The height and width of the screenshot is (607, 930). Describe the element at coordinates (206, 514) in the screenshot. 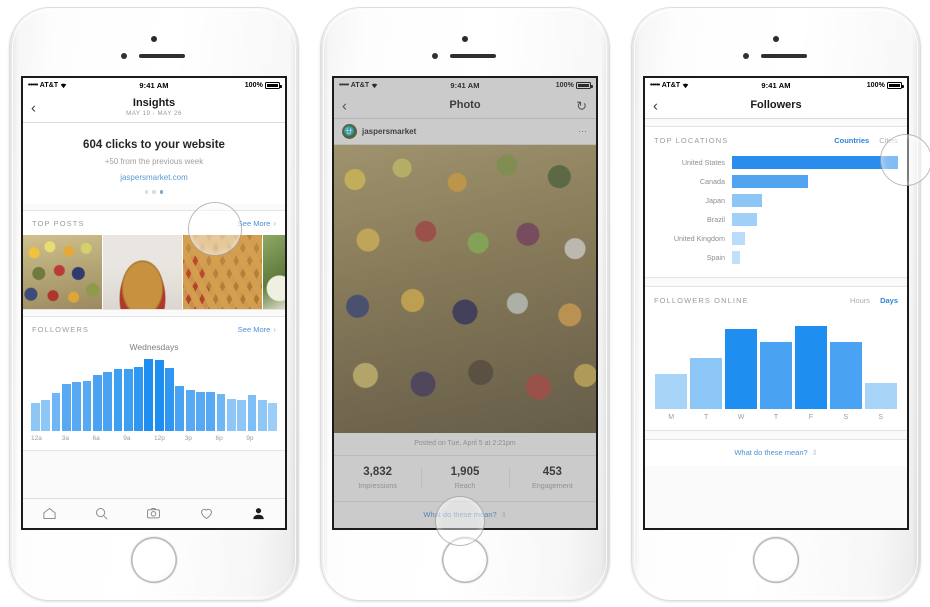

I see `tab-activity` at that location.